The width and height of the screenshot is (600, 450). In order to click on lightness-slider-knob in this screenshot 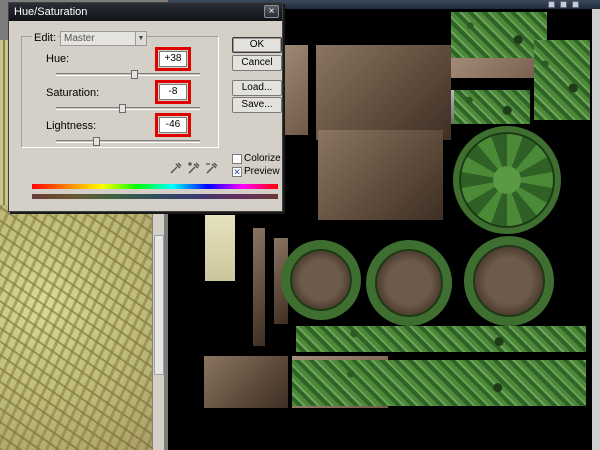, I will do `click(96, 141)`.